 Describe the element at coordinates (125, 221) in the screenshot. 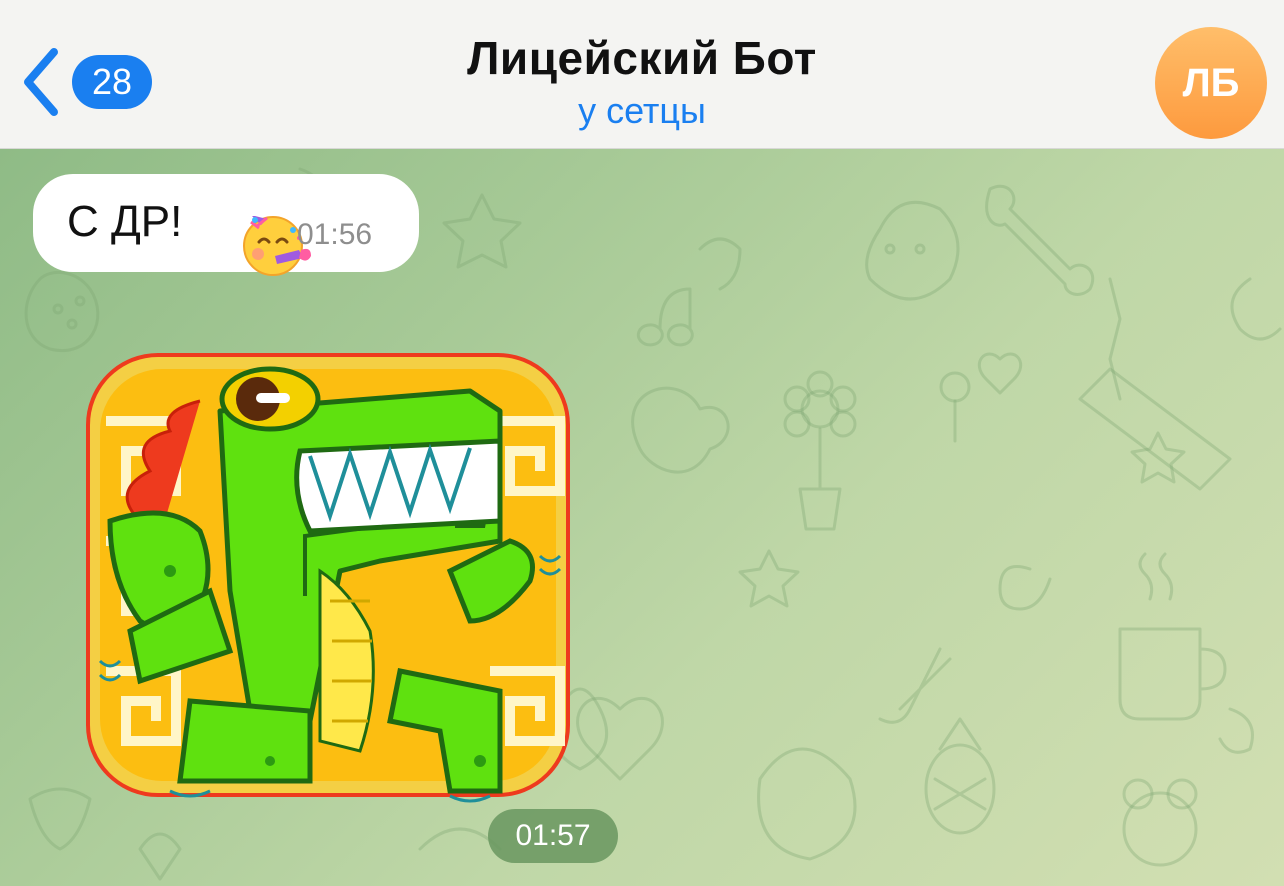

I see `message-text: С ДР!` at that location.